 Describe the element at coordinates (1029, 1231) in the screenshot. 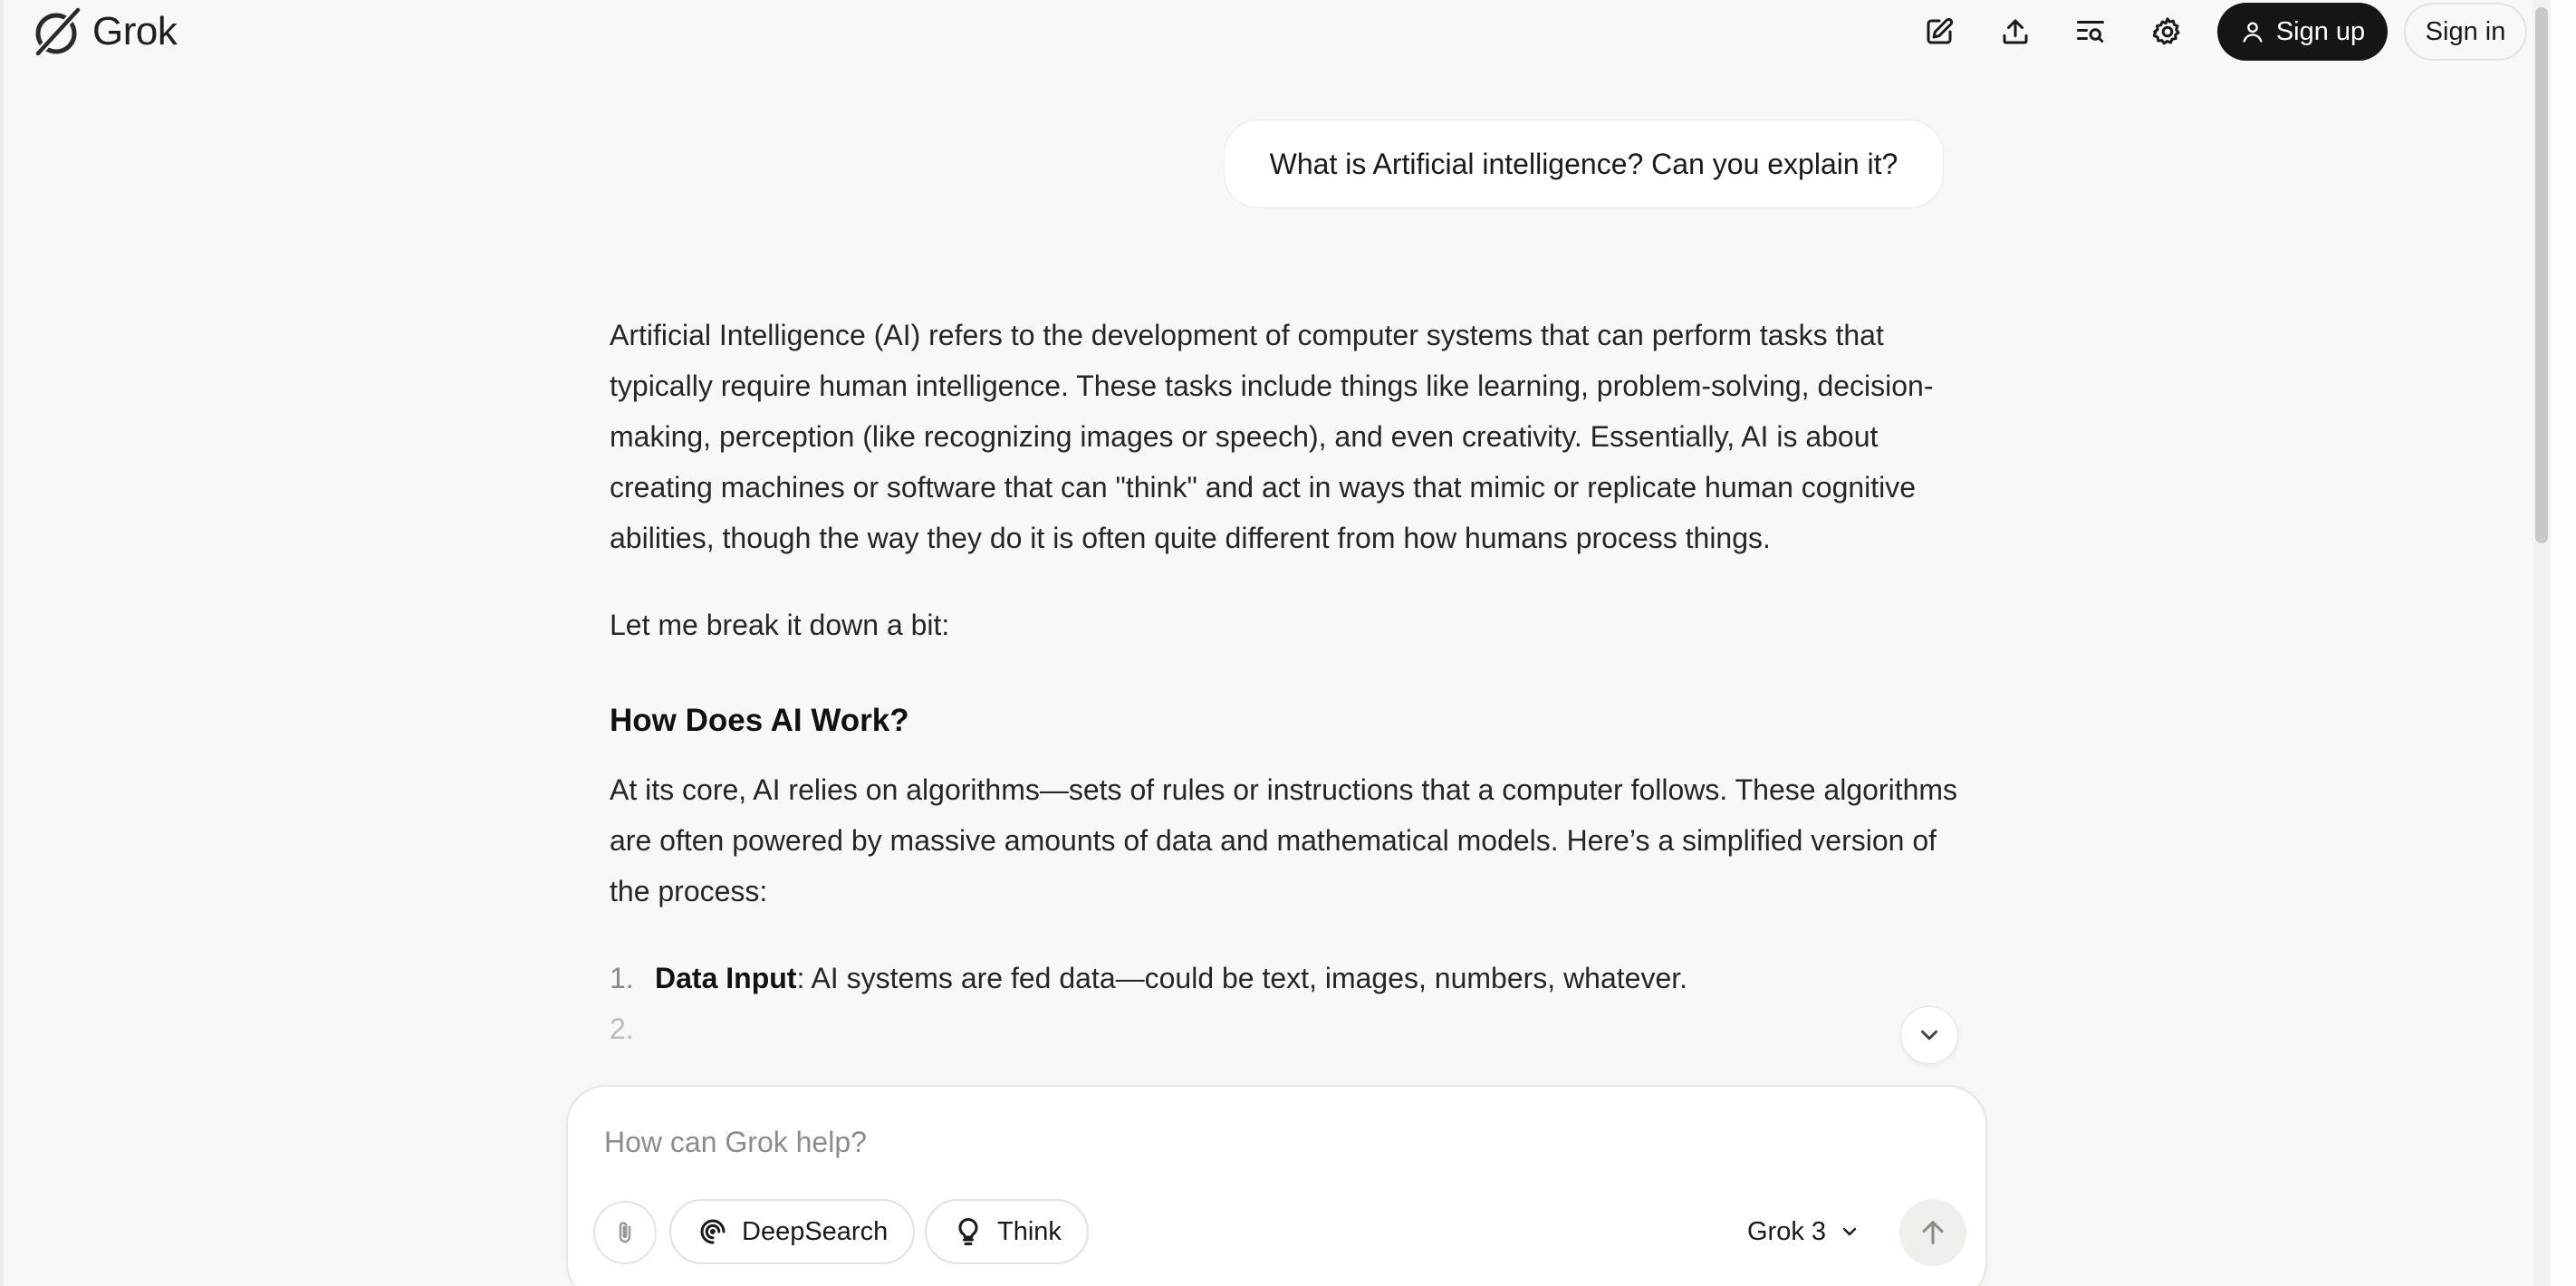

I see `think-label: Think` at that location.